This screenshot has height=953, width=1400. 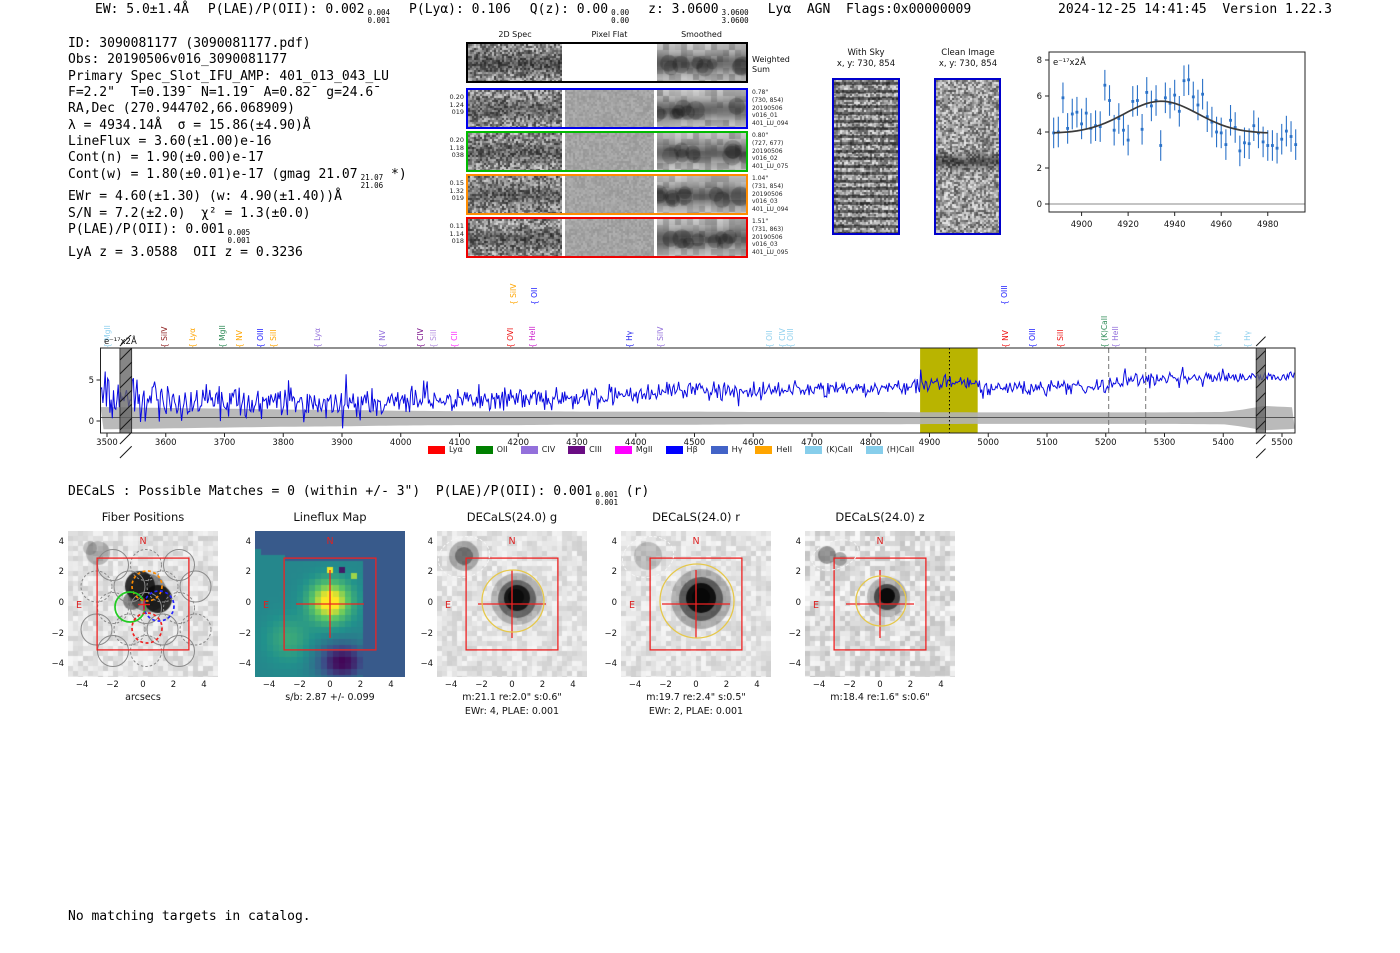 What do you see at coordinates (426, 664) in the screenshot?
I see `y-tick-label: −4` at bounding box center [426, 664].